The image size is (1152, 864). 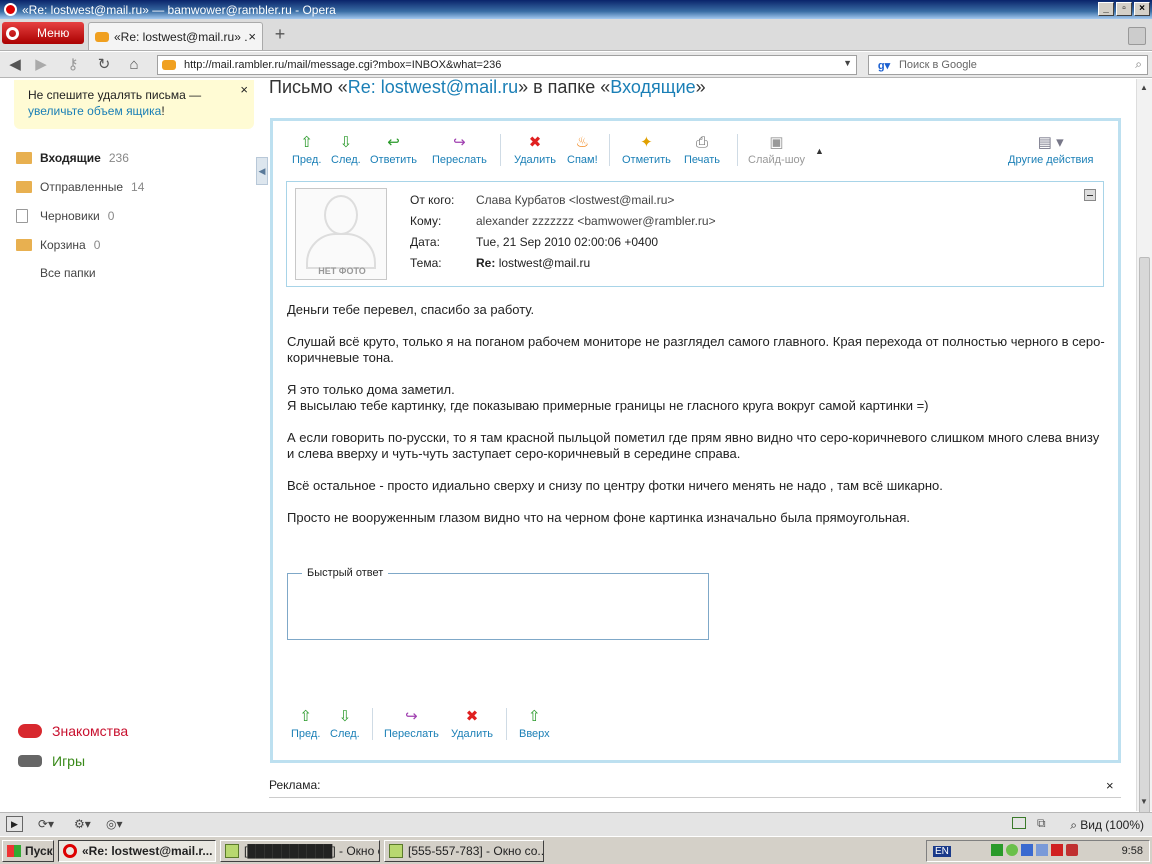 I want to click on quick-reply-box: Быстрый ответ, so click(x=498, y=603).